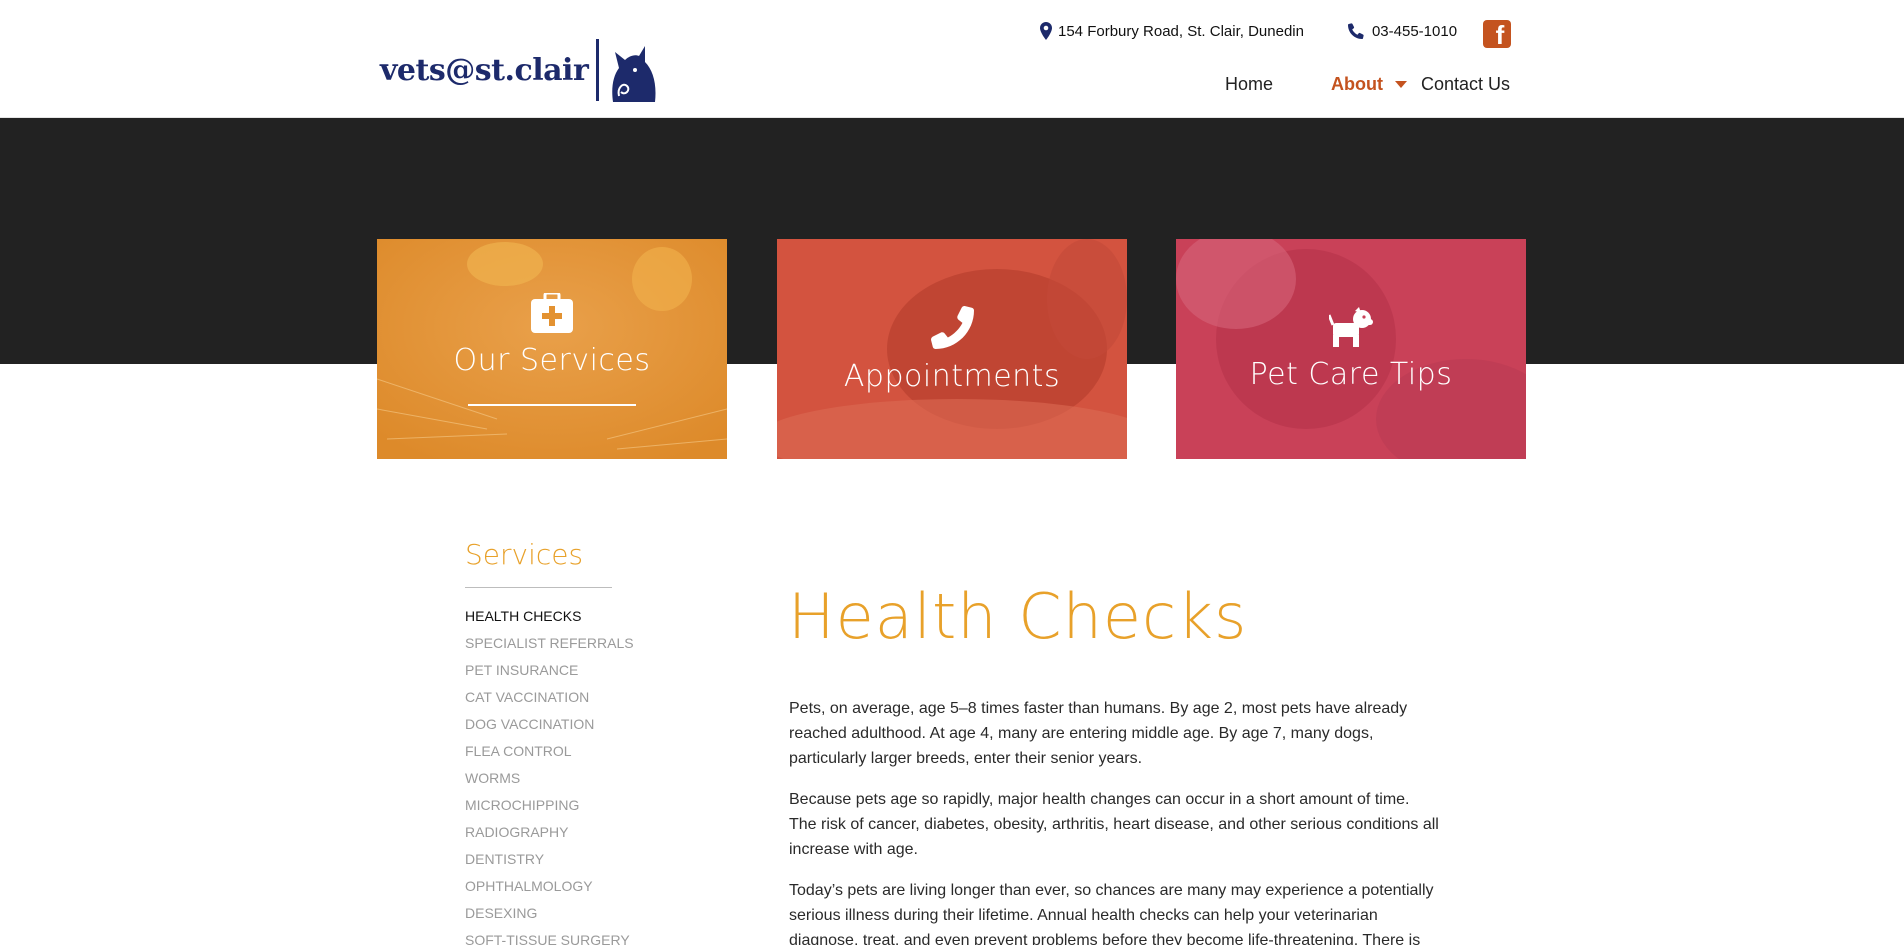 Image resolution: width=1904 pixels, height=945 pixels. I want to click on sidebar-item-radiography: RADIOGRAPHY, so click(549, 832).